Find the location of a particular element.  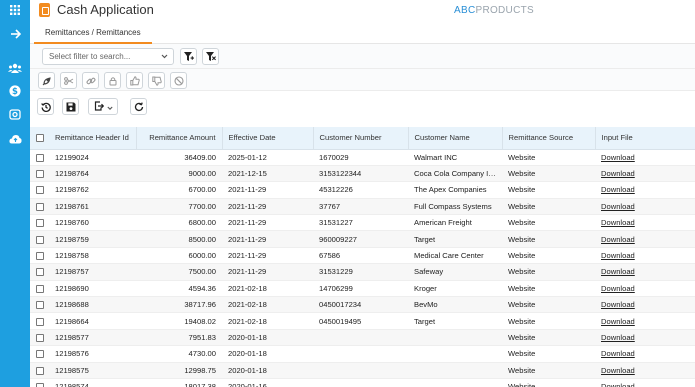

filter-clear-icon is located at coordinates (210, 56).